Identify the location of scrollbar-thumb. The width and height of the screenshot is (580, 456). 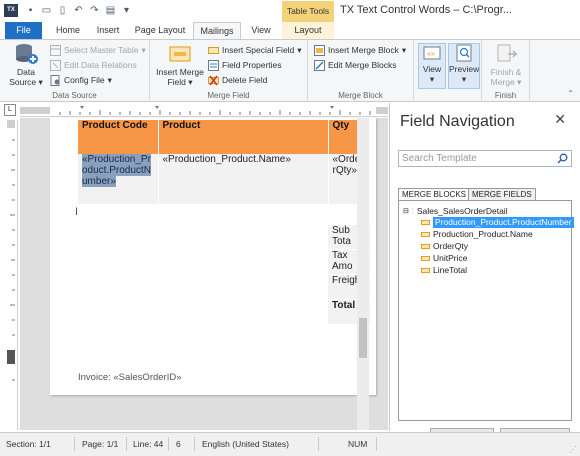
(363, 338).